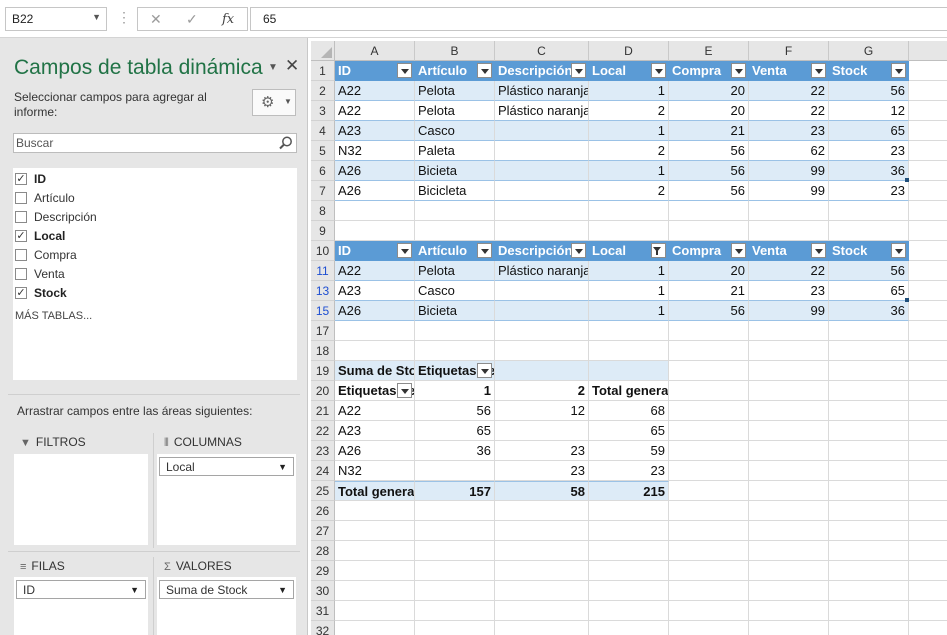 Image resolution: width=947 pixels, height=635 pixels. I want to click on cell: Plástico naranja, so click(542, 271).